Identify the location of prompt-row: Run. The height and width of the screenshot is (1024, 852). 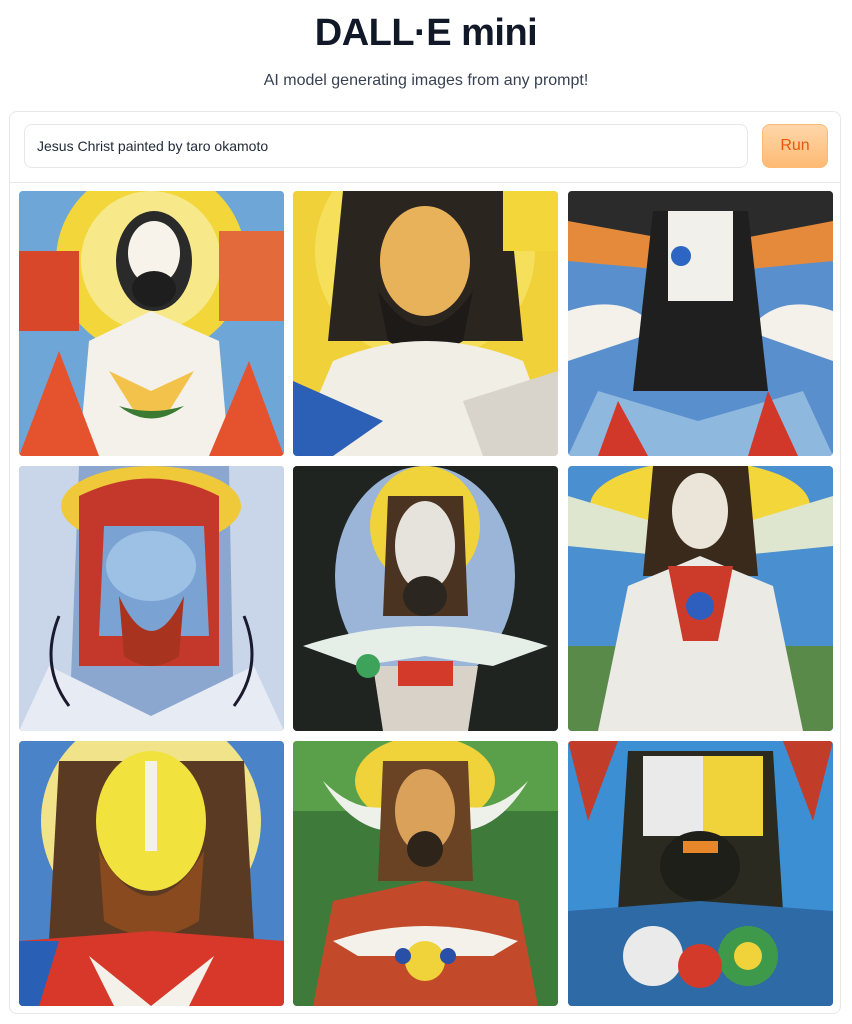
(425, 147).